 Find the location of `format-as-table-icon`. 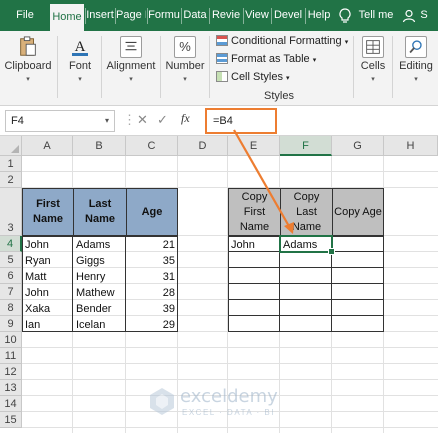

format-as-table-icon is located at coordinates (222, 58).